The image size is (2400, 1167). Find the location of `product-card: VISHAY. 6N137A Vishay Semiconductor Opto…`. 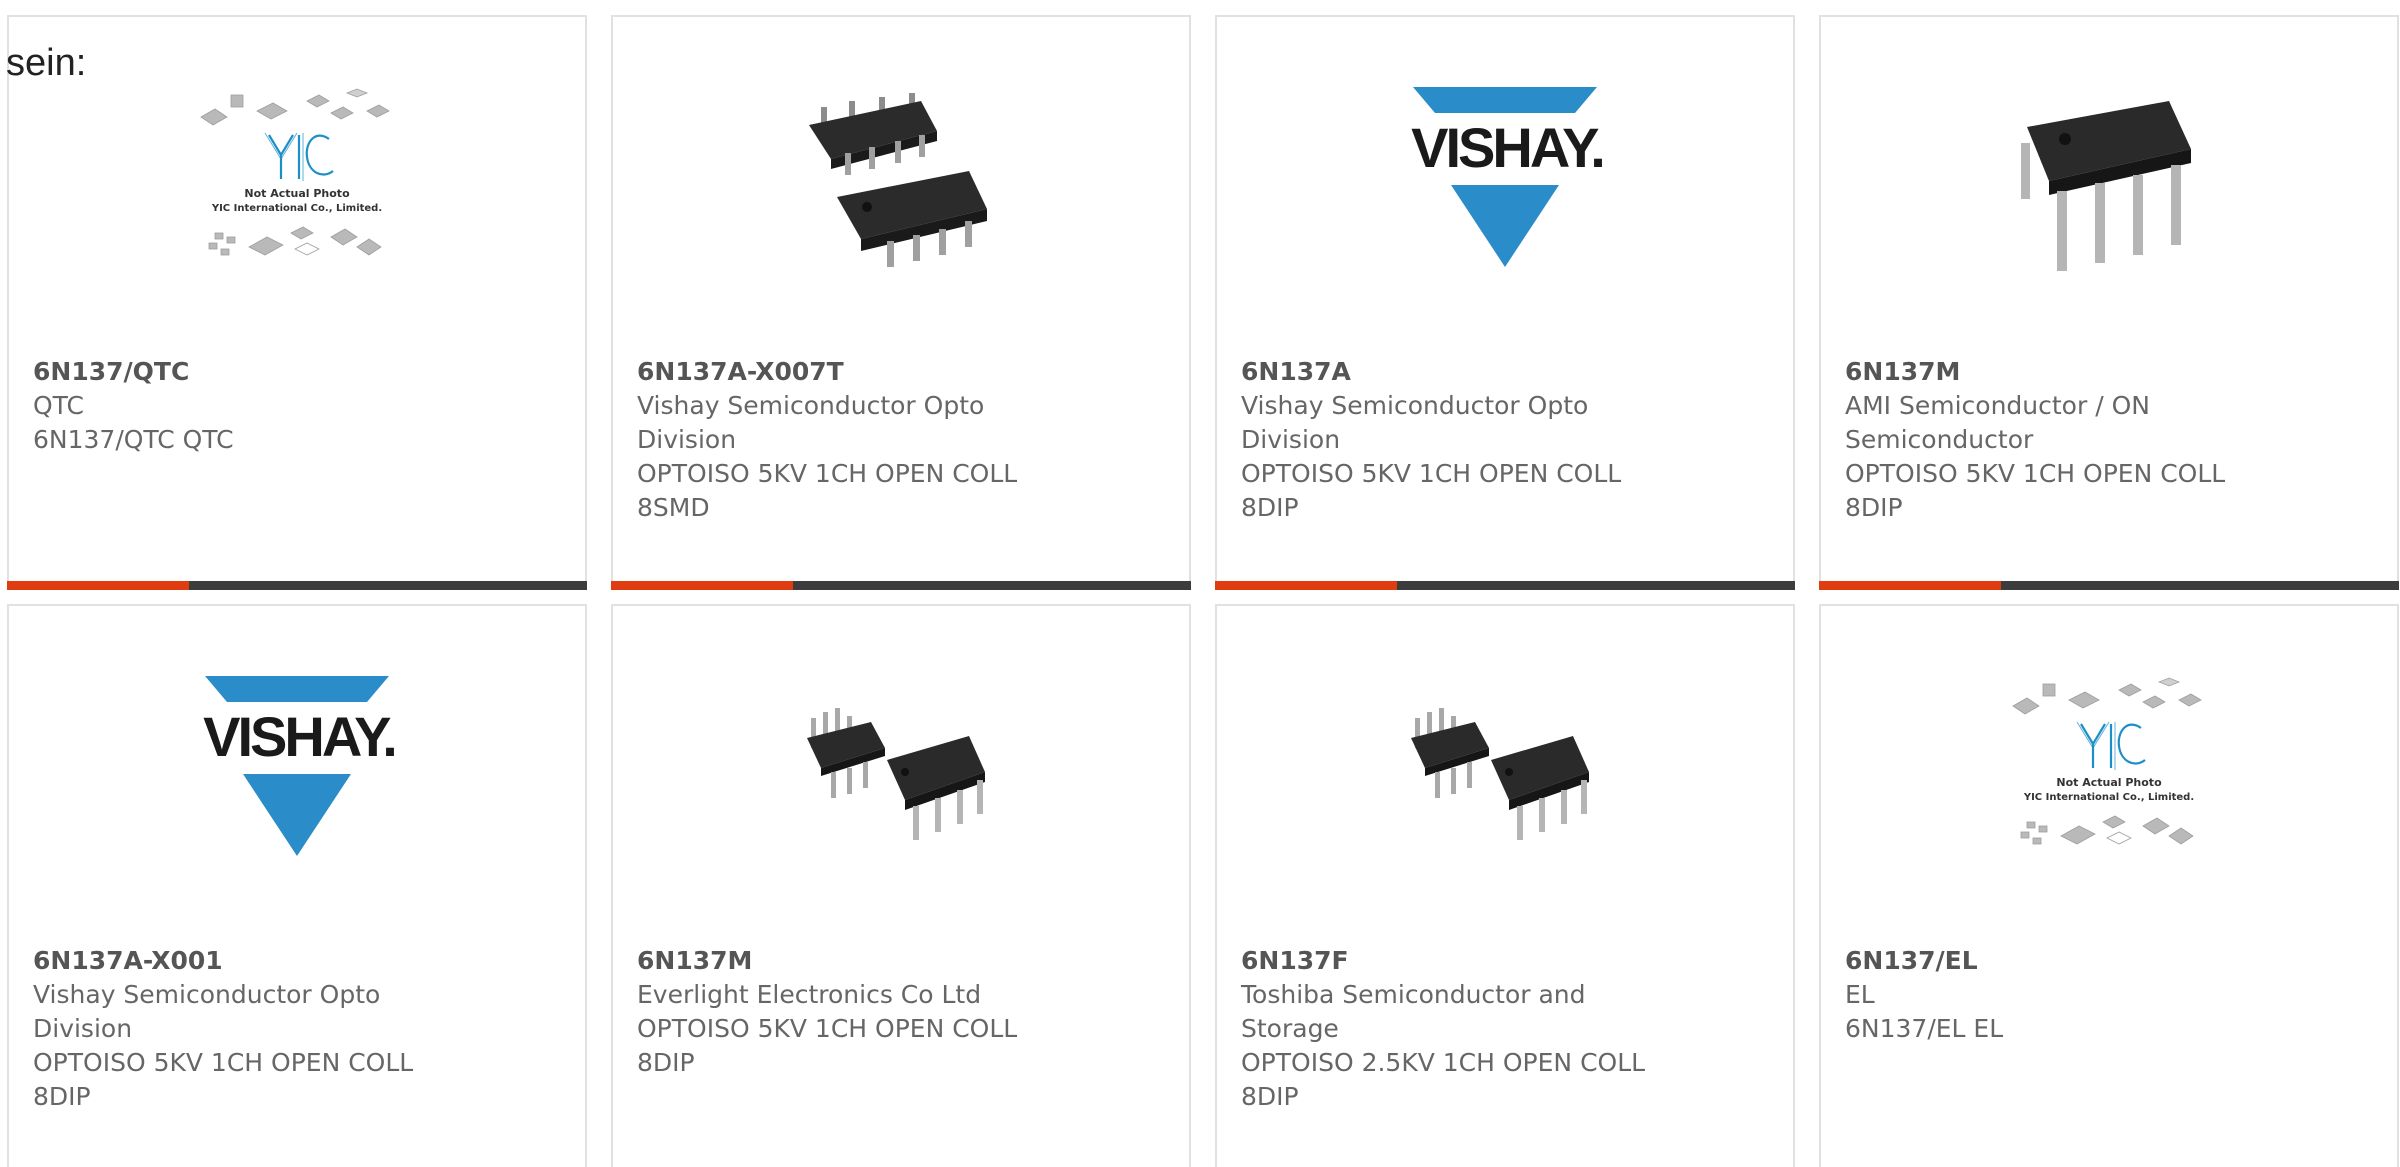

product-card: VISHAY. 6N137A Vishay Semiconductor Opto… is located at coordinates (1505, 302).